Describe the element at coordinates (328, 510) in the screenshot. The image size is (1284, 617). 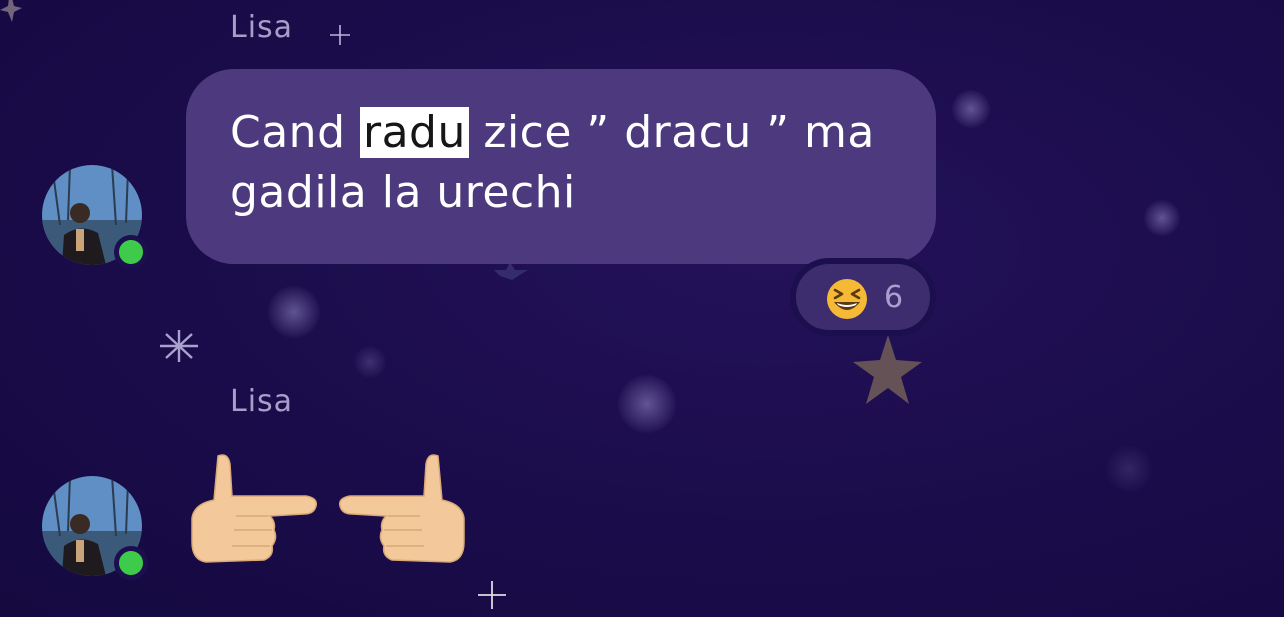
I see `pointing-fingers-emoji-message` at that location.